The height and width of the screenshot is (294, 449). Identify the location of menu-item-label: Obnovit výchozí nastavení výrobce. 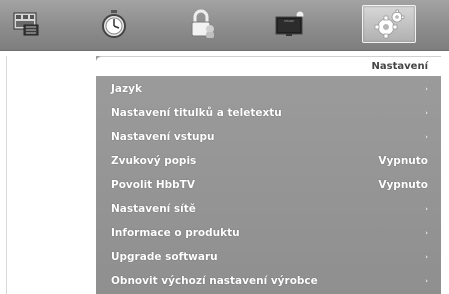
(214, 281).